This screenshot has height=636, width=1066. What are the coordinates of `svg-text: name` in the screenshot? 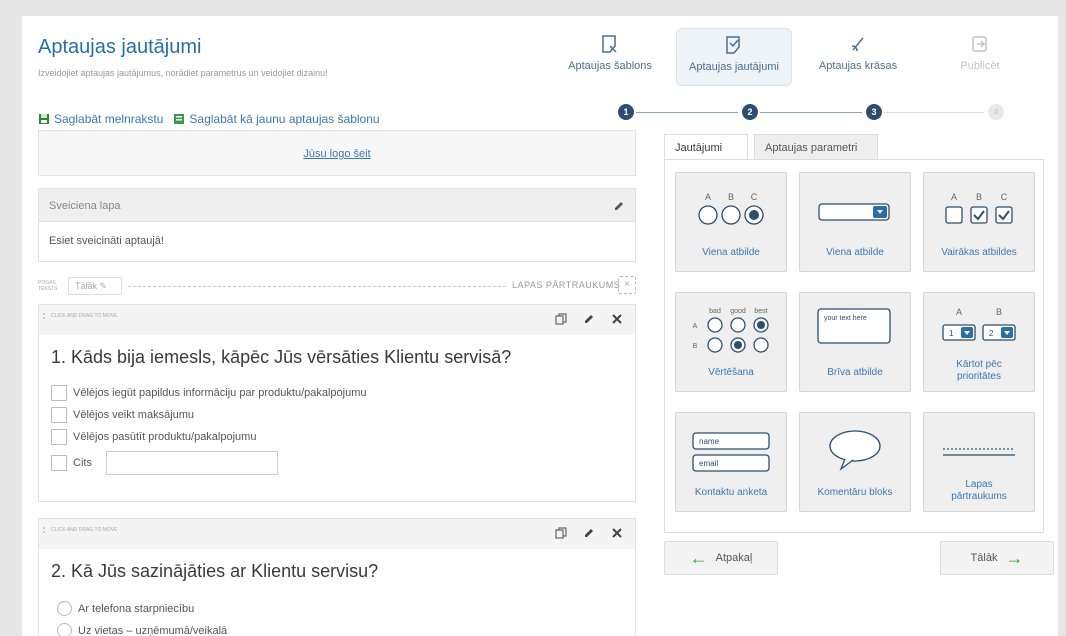 It's located at (709, 441).